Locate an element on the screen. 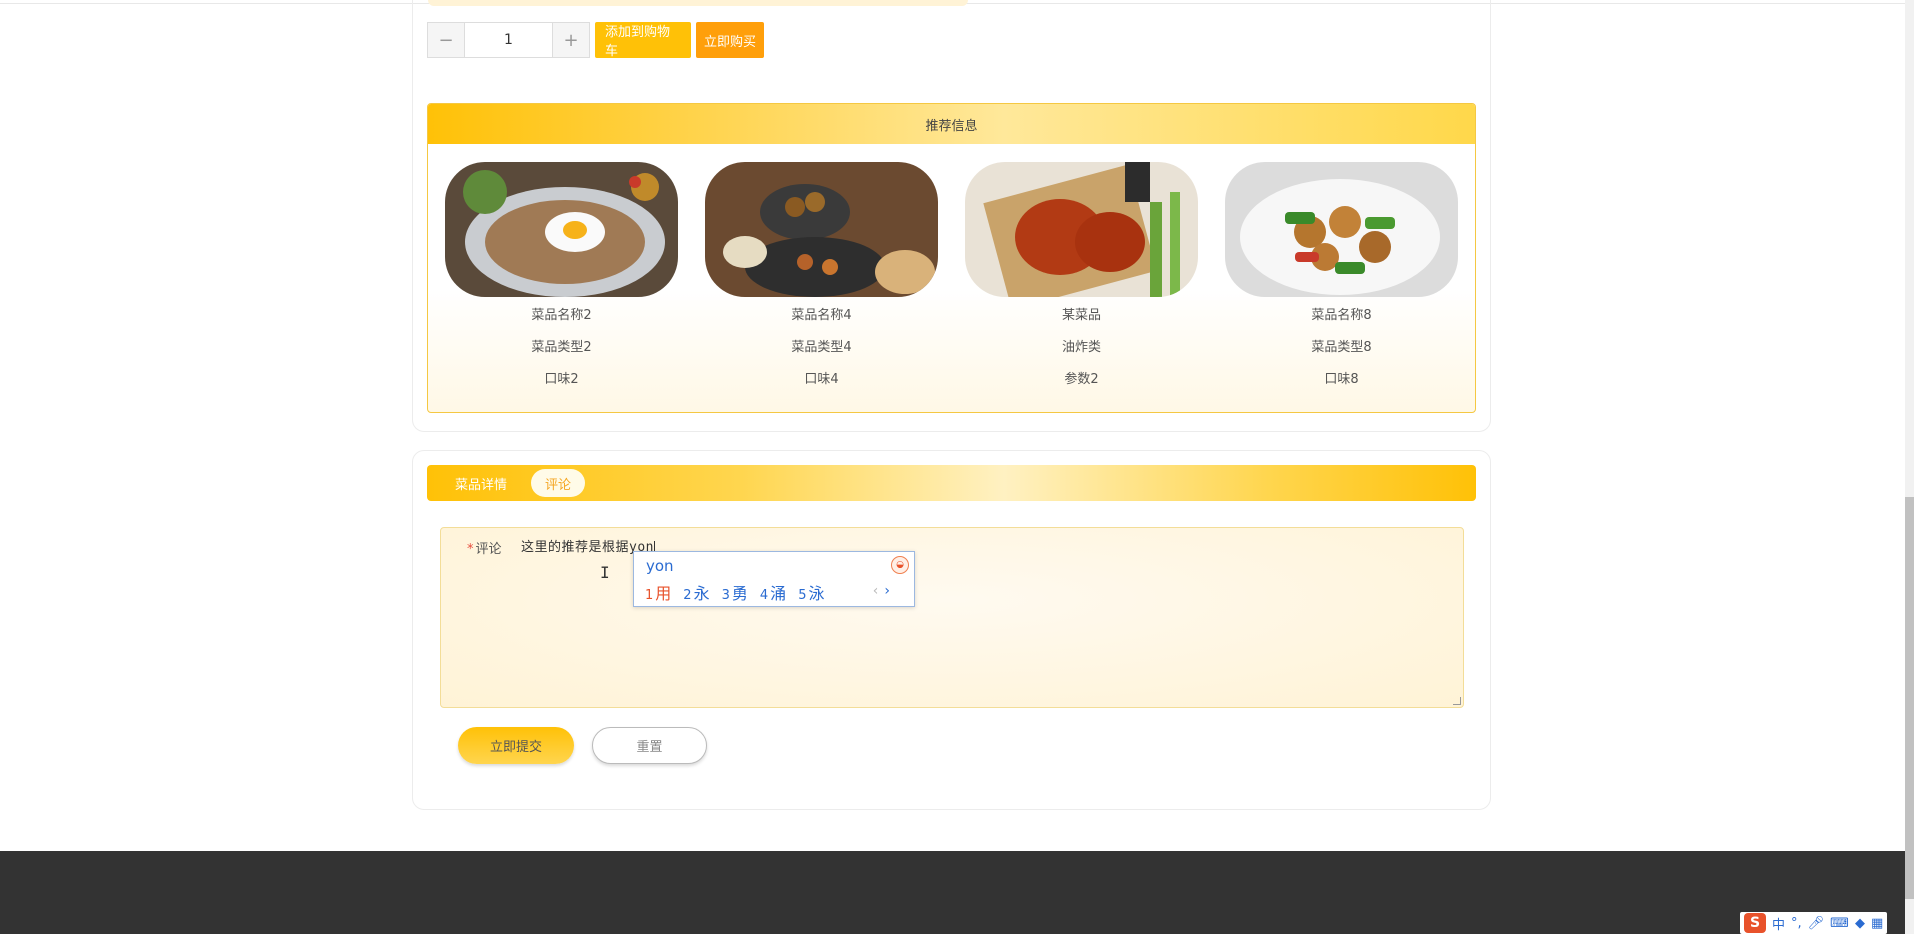 The image size is (1914, 934). ime-composition: yon is located at coordinates (660, 566).